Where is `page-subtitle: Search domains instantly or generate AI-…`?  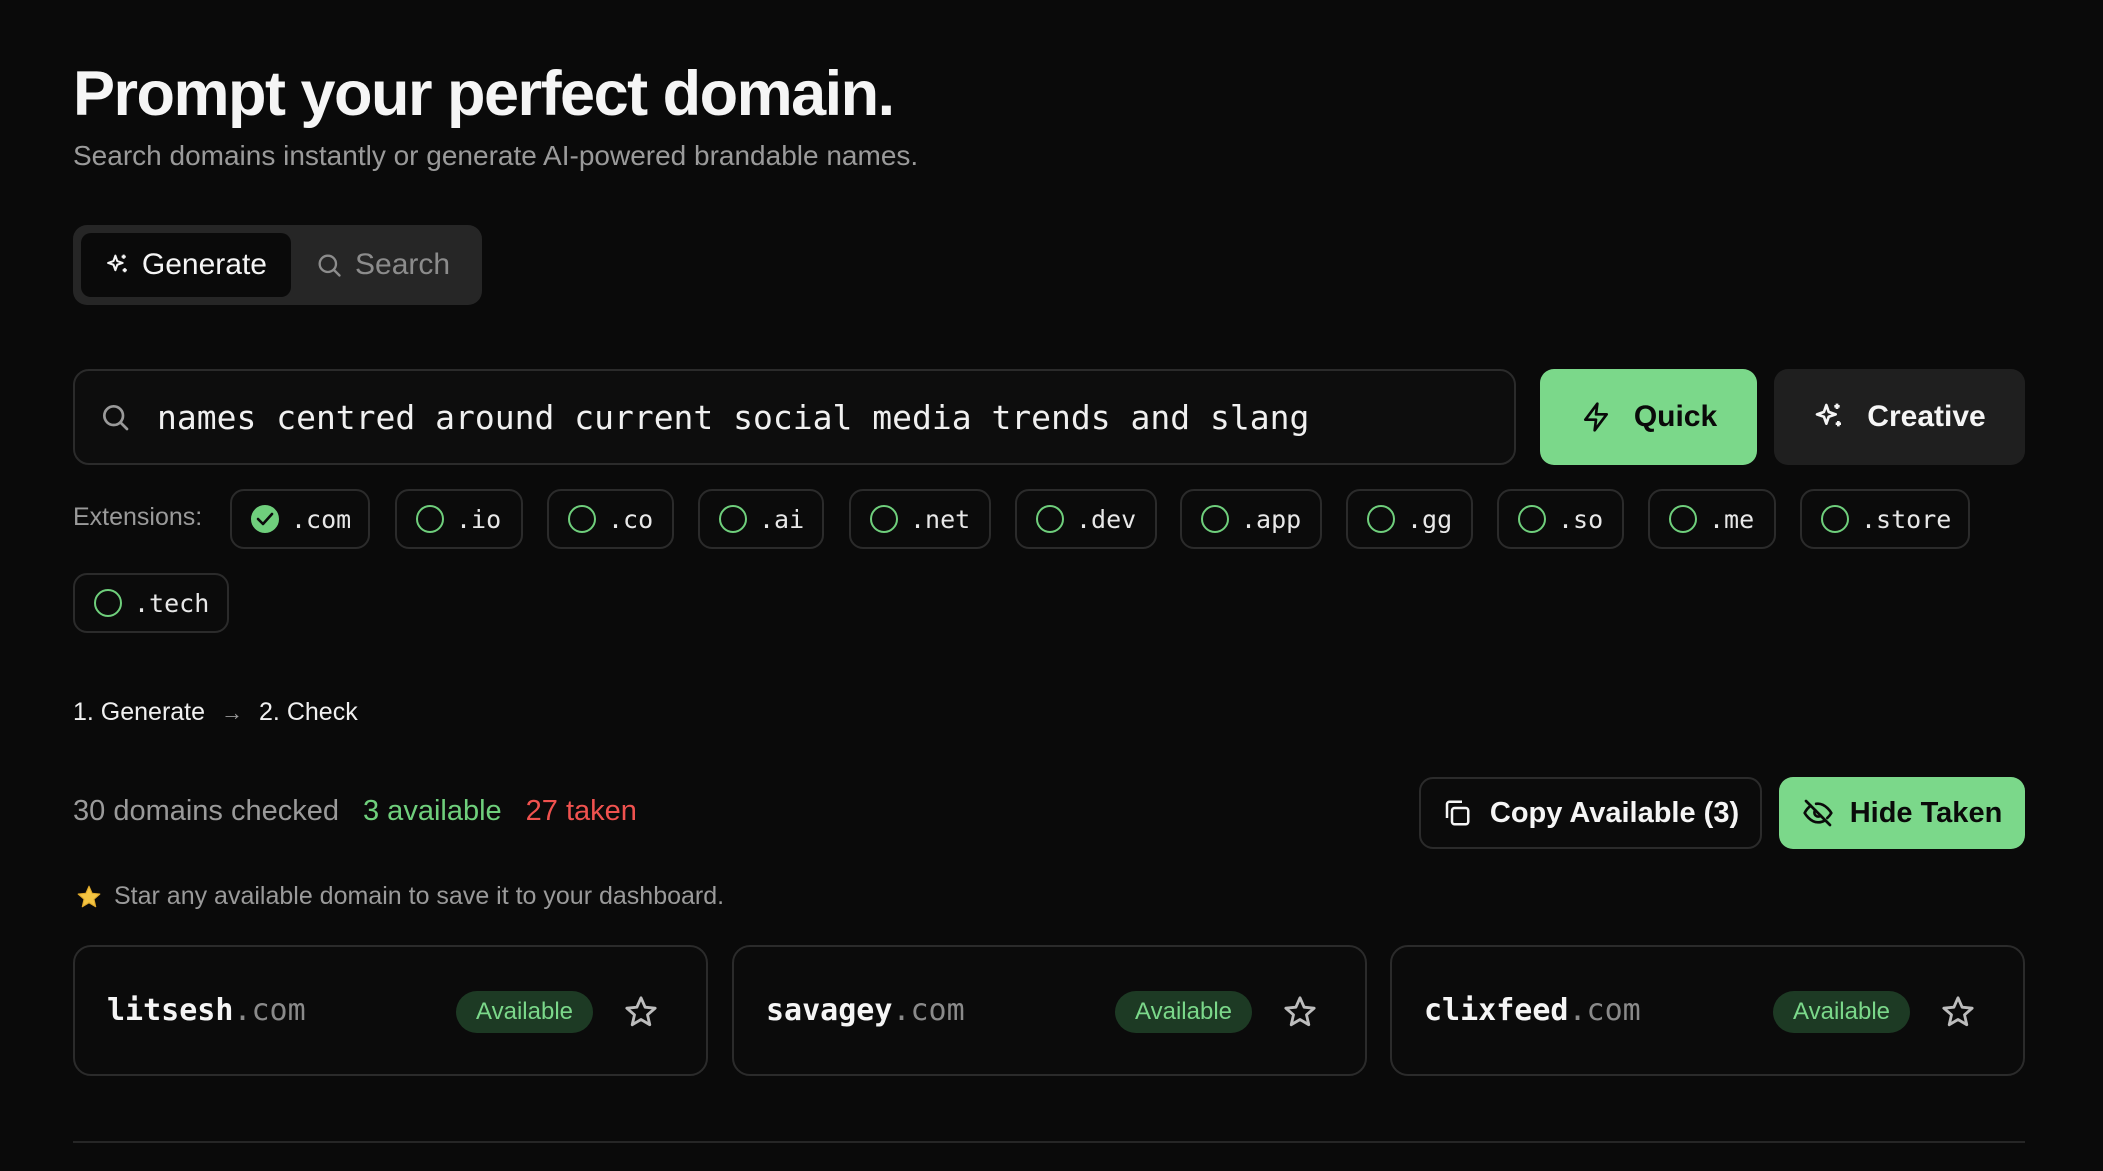
page-subtitle: Search domains instantly or generate AI-… is located at coordinates (496, 155).